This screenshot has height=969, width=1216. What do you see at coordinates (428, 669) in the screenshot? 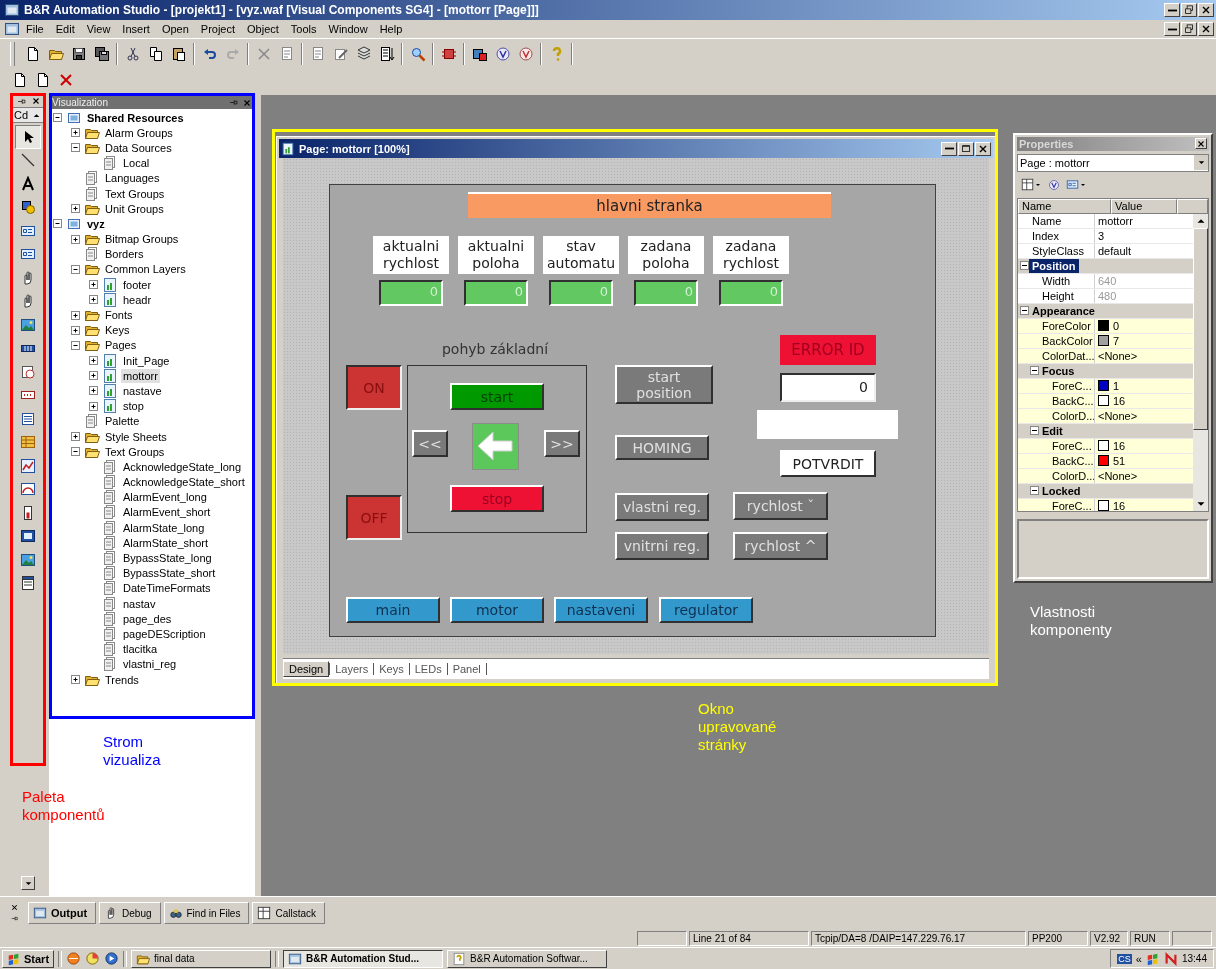
I see `view-tab: LEDs` at bounding box center [428, 669].